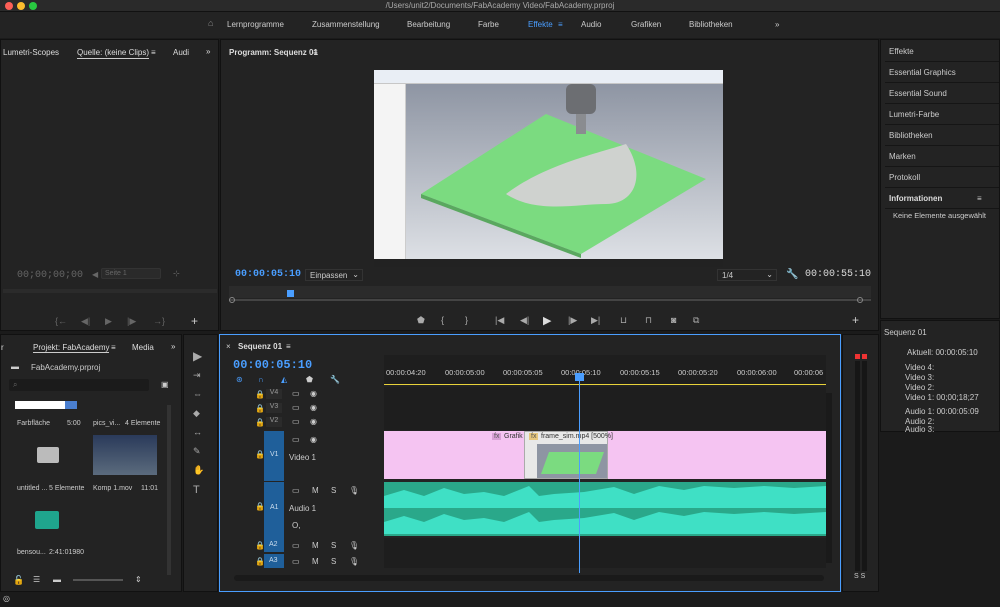 This screenshot has height=607, width=1000. I want to click on audio-tracks-empty, so click(605, 553).